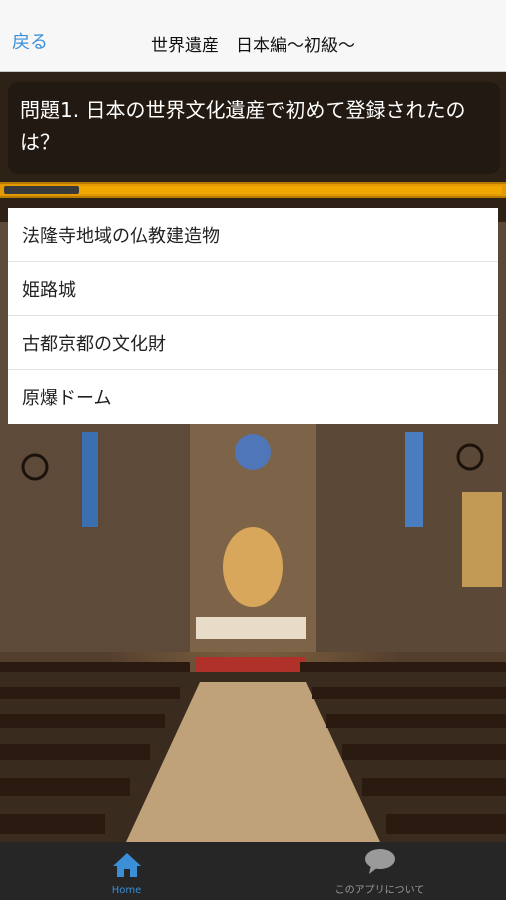 This screenshot has height=900, width=506. What do you see at coordinates (380, 863) in the screenshot?
I see `speech-bubble-icon` at bounding box center [380, 863].